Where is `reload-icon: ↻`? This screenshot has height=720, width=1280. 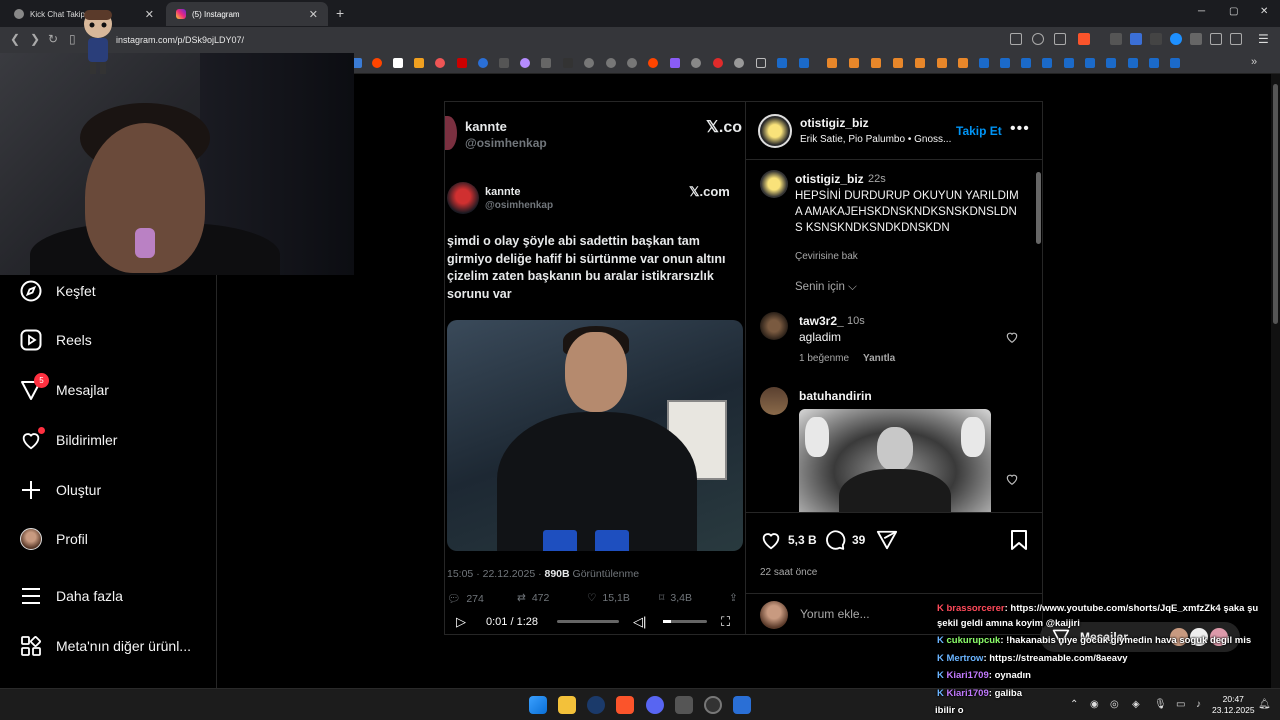 reload-icon: ↻ is located at coordinates (53, 39).